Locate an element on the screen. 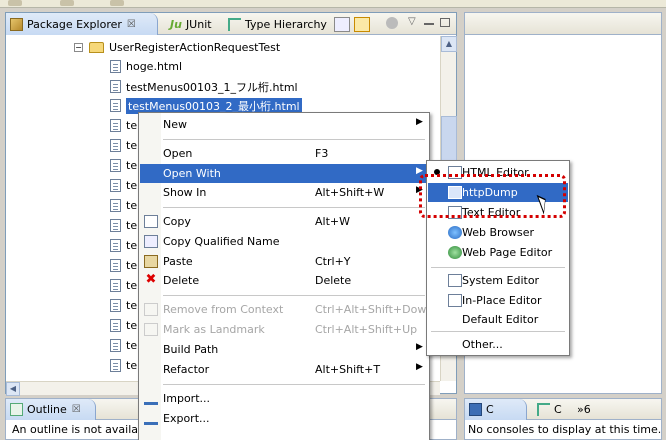  tree-file-row: testMenus00103_1_フル桁.html is located at coordinates (204, 86).